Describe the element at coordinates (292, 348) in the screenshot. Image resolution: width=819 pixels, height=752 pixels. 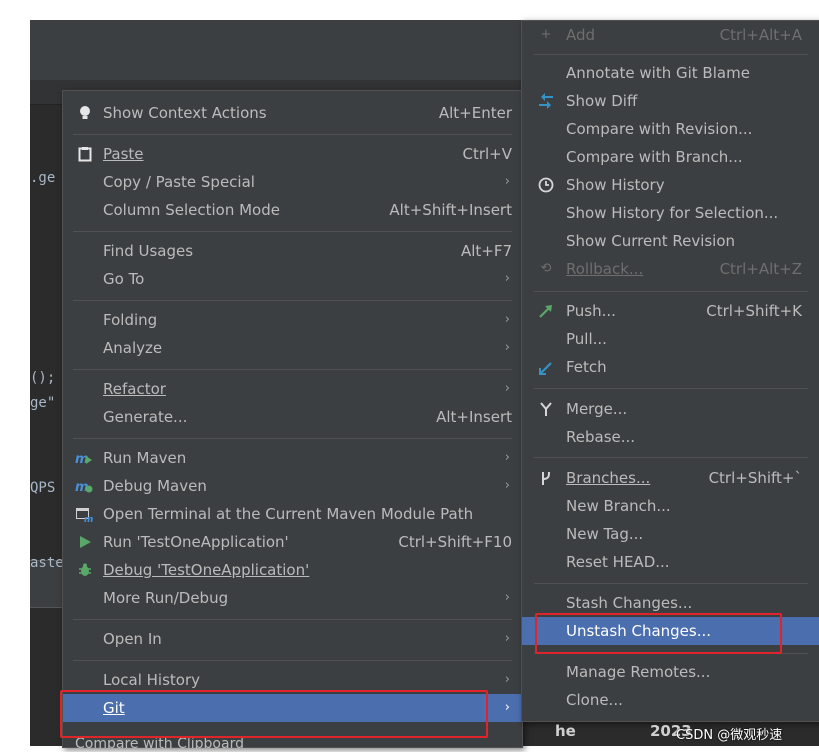
I see `menu-item-analyze: Analyze ›` at that location.